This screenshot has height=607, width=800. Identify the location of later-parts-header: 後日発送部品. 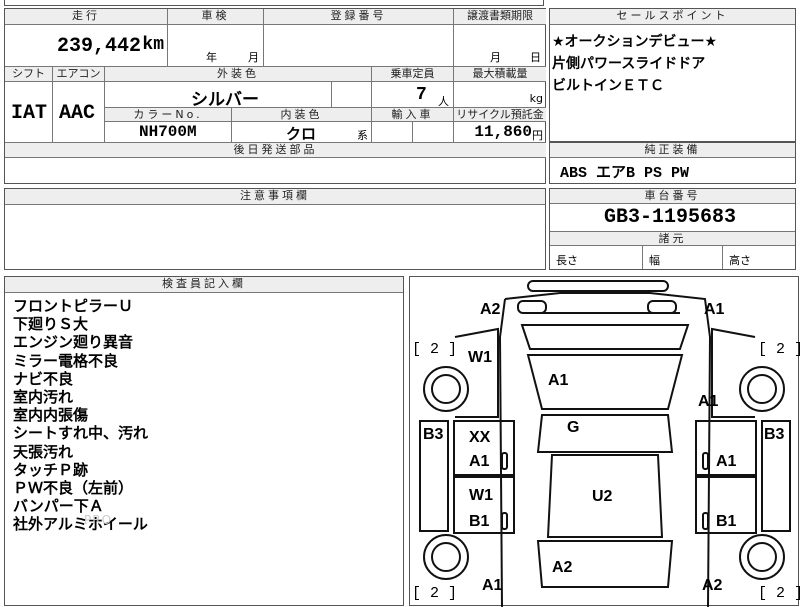
(275, 150).